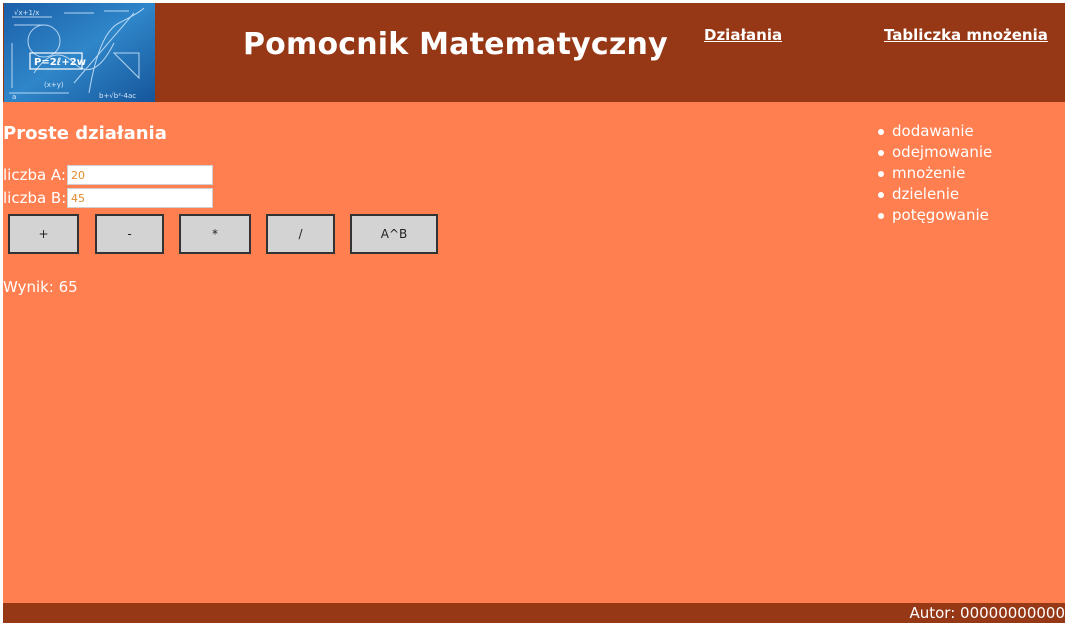 Image resolution: width=1068 pixels, height=626 pixels. What do you see at coordinates (40, 287) in the screenshot?
I see `result-text: Wynik: 65` at bounding box center [40, 287].